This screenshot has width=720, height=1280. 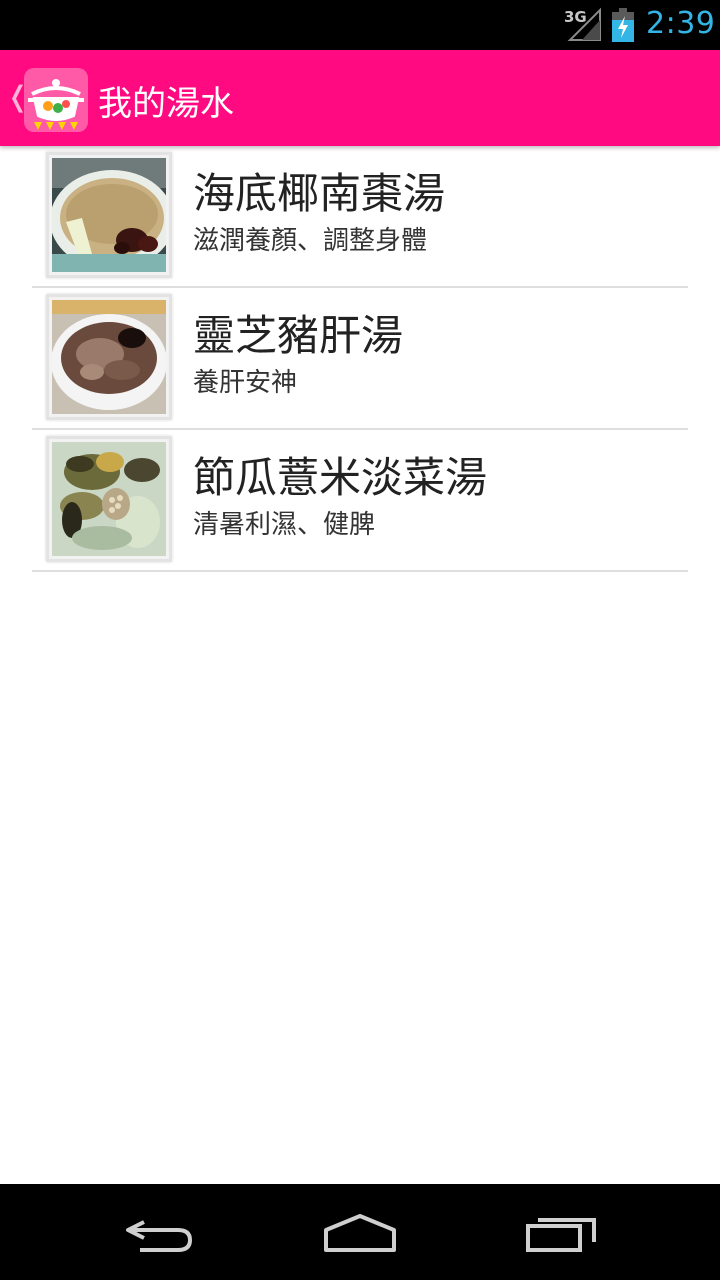 What do you see at coordinates (562, 1233) in the screenshot?
I see `recent-apps-icon` at bounding box center [562, 1233].